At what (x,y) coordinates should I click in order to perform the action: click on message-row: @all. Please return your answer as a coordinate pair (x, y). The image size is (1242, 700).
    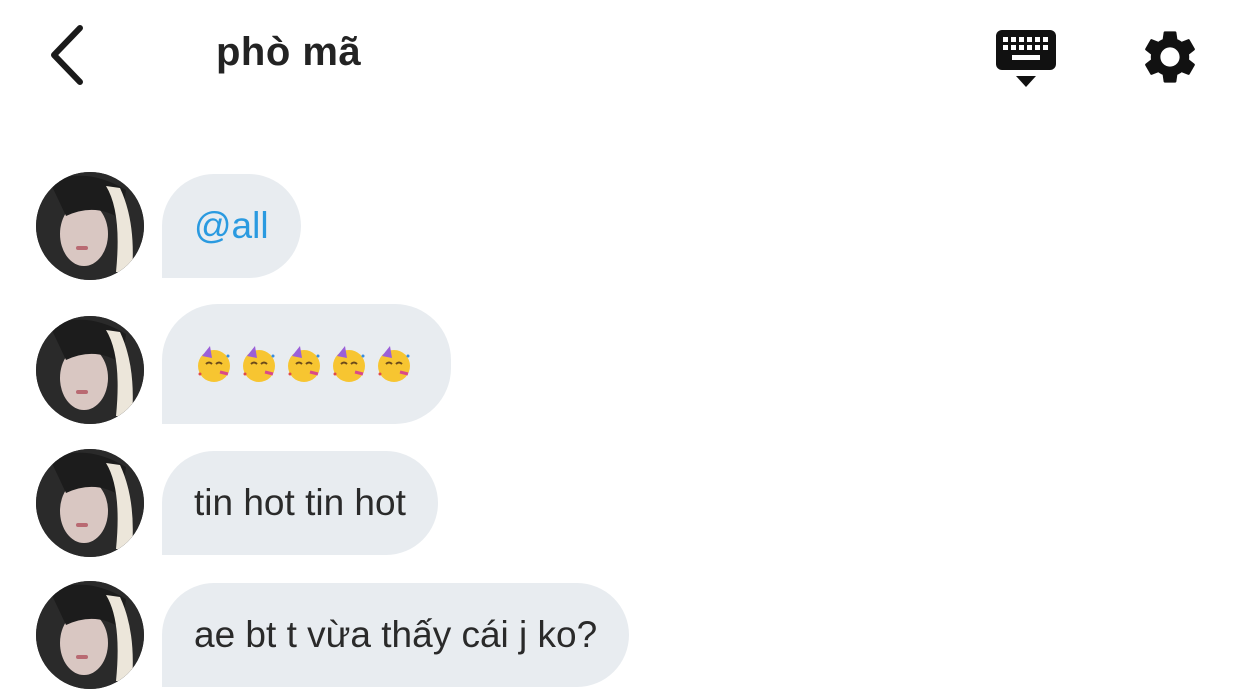
    Looking at the image, I should click on (168, 226).